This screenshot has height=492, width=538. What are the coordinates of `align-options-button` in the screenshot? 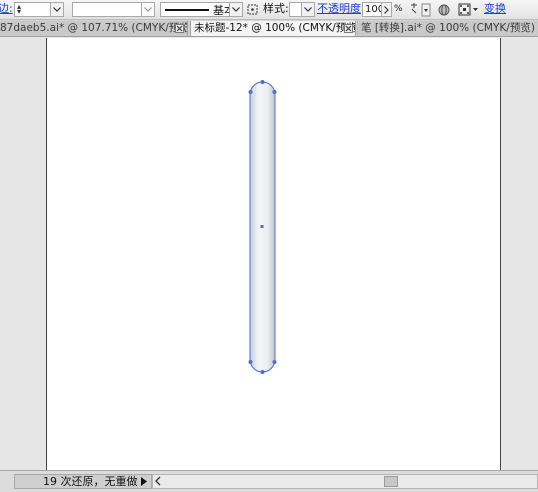 It's located at (420, 9).